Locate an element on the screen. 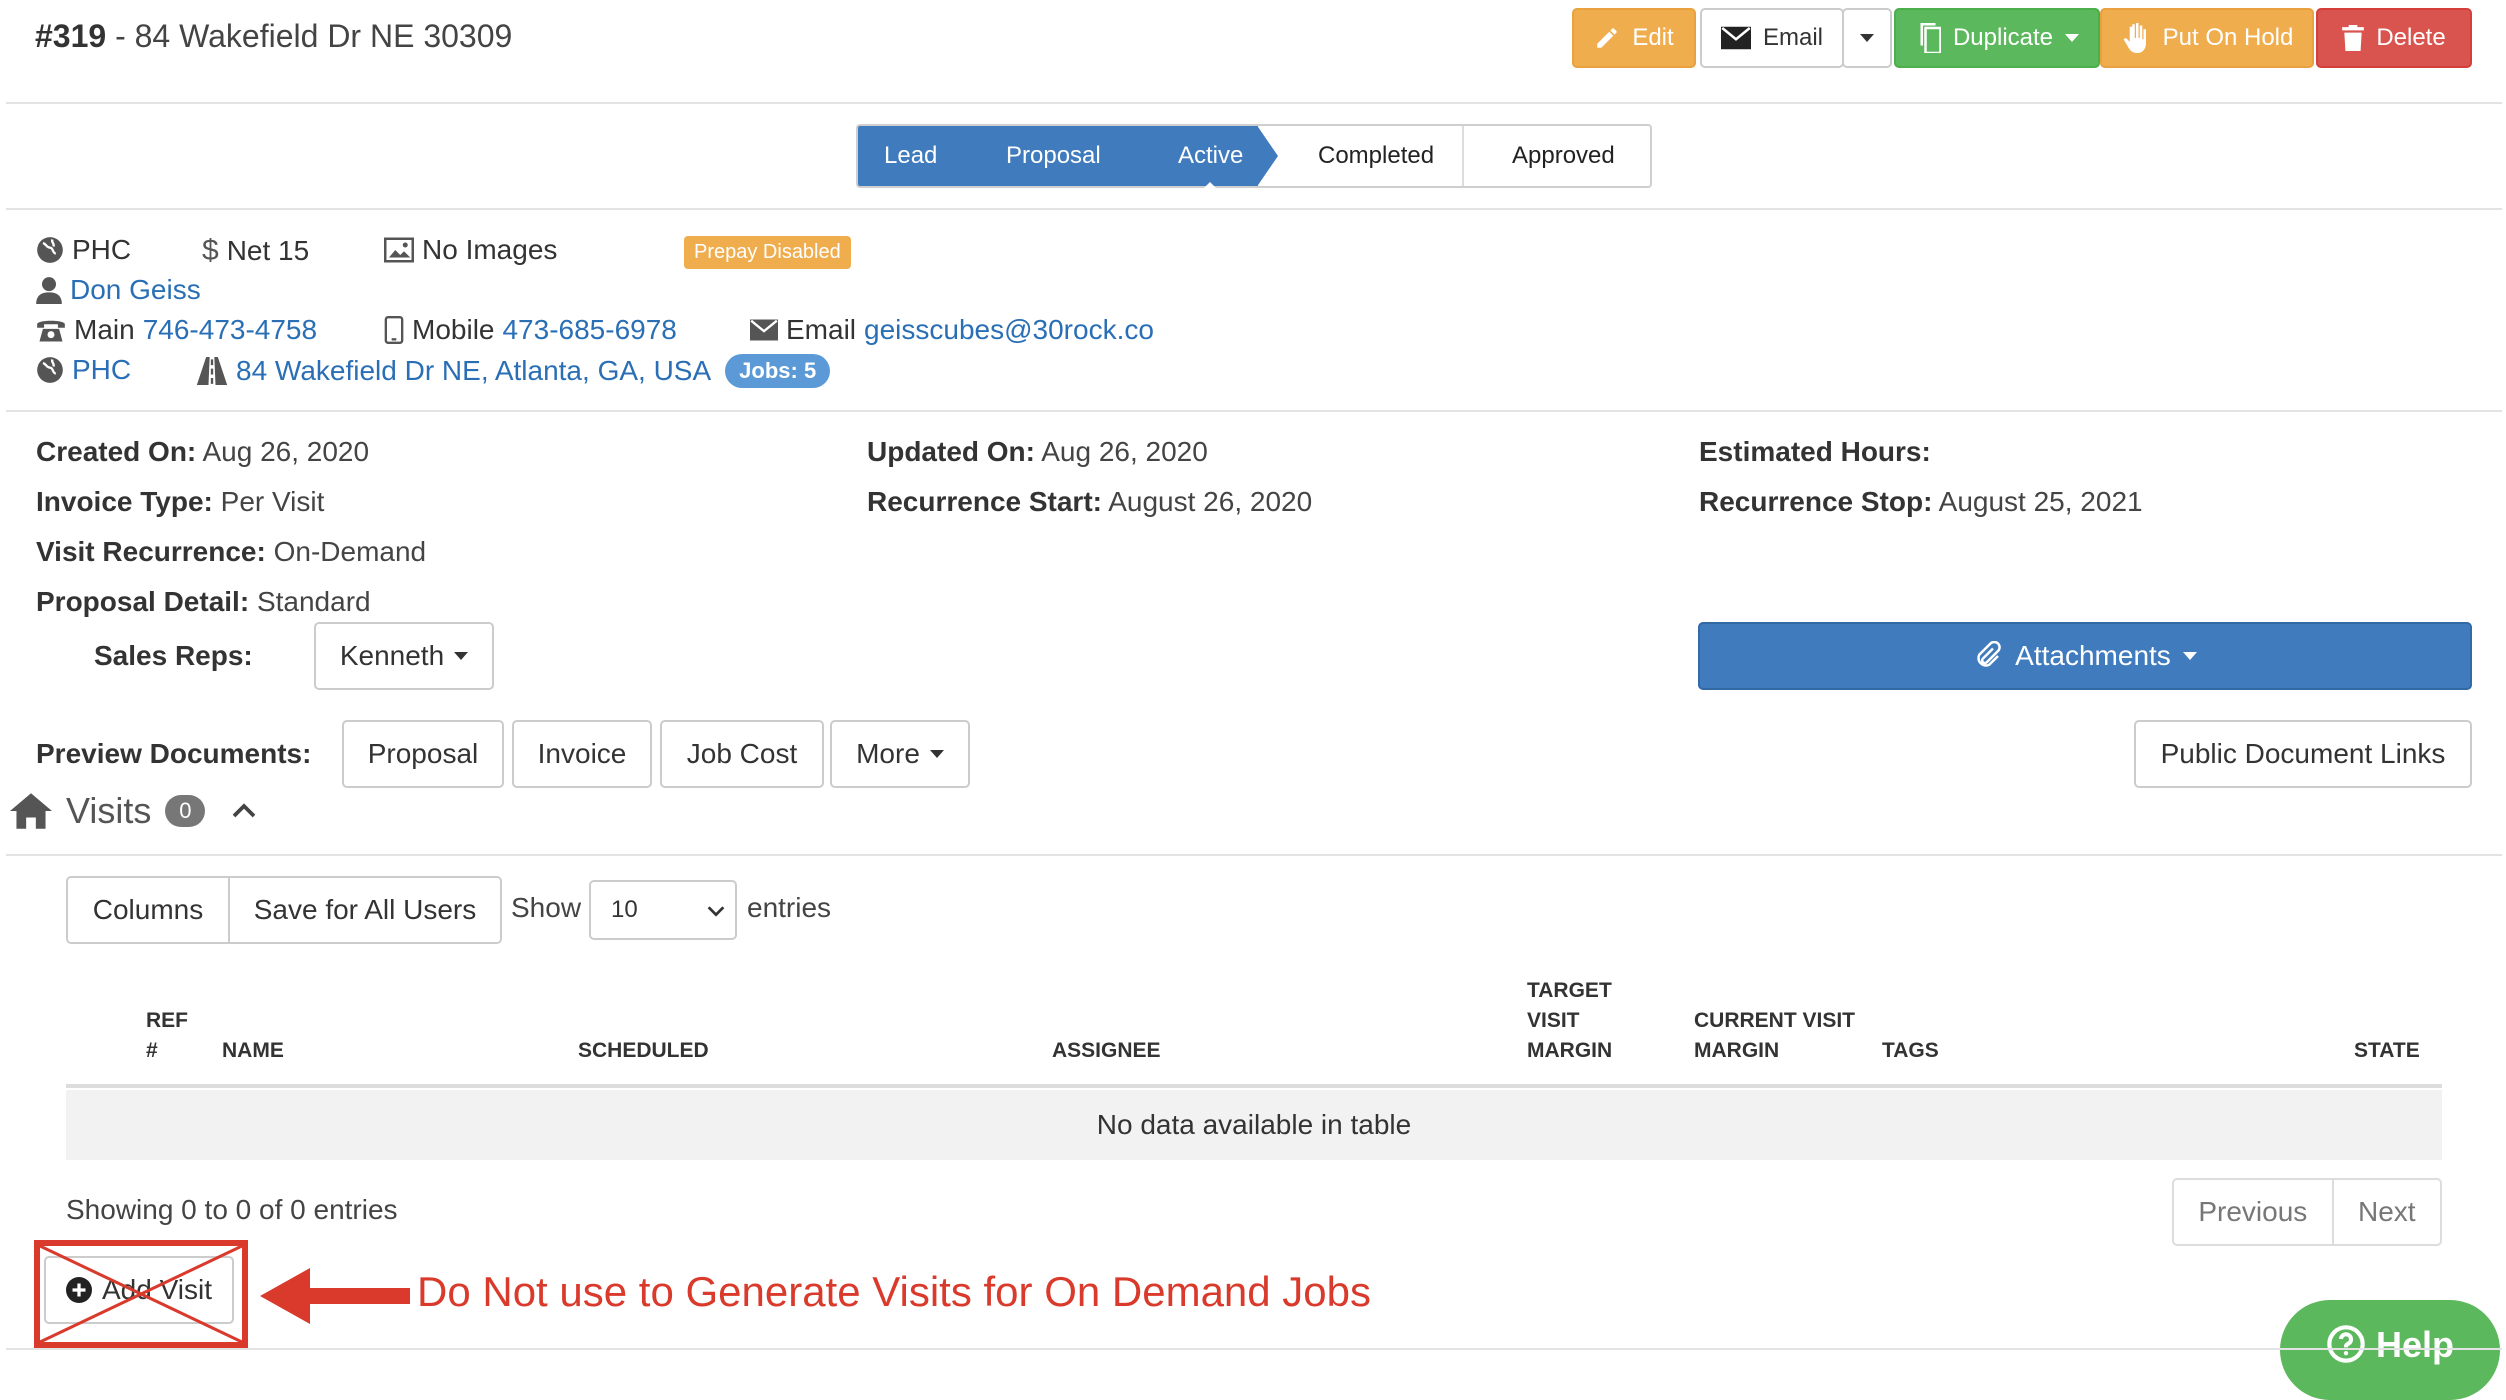 The image size is (2506, 1400). delete-button: Delete is located at coordinates (2394, 38).